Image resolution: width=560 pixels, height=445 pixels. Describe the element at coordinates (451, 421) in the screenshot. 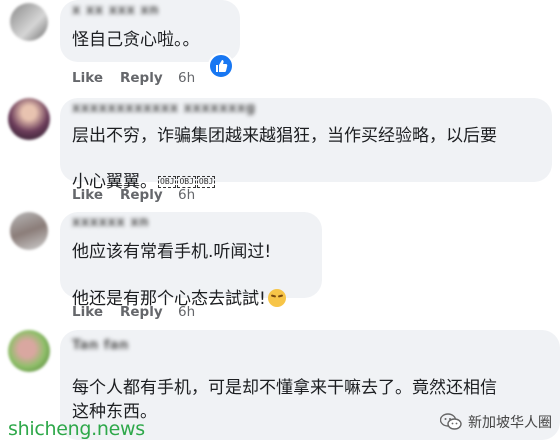

I see `wechat-icon` at that location.